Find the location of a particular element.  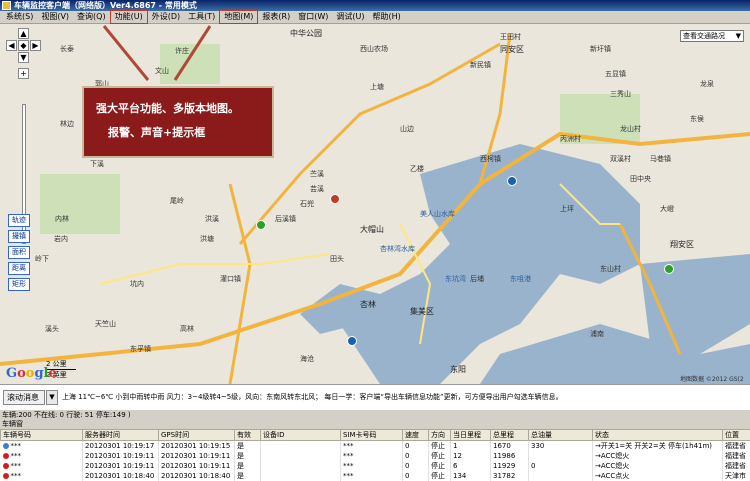

table-cell: 20120301 10:18:40 is located at coordinates (121, 476).